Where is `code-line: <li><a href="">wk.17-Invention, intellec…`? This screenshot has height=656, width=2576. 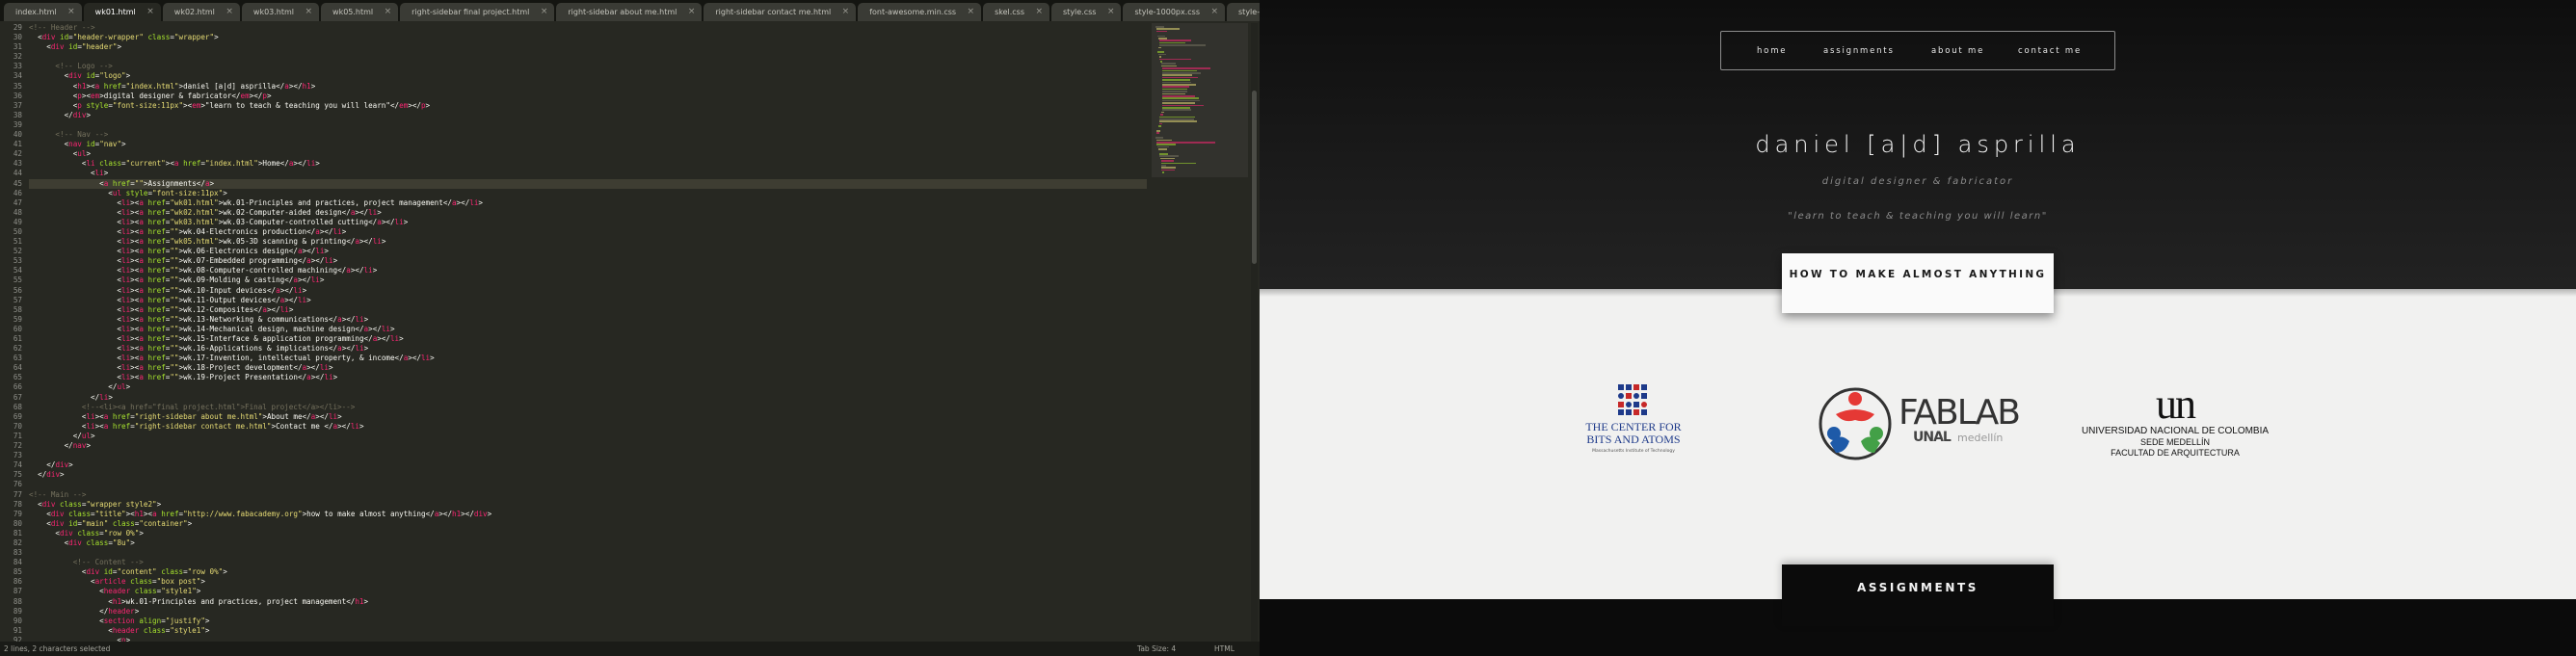 code-line: <li><a href="">wk.17-Invention, intellec… is located at coordinates (588, 358).